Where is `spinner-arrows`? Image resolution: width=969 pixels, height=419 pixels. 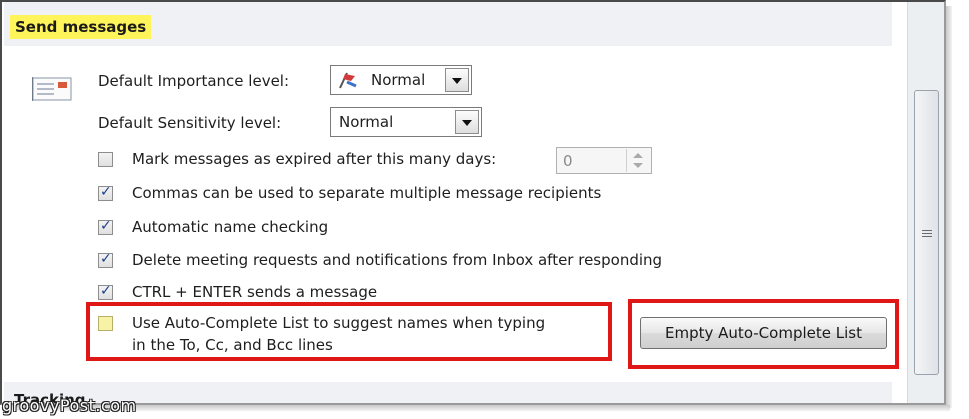
spinner-arrows is located at coordinates (637, 160).